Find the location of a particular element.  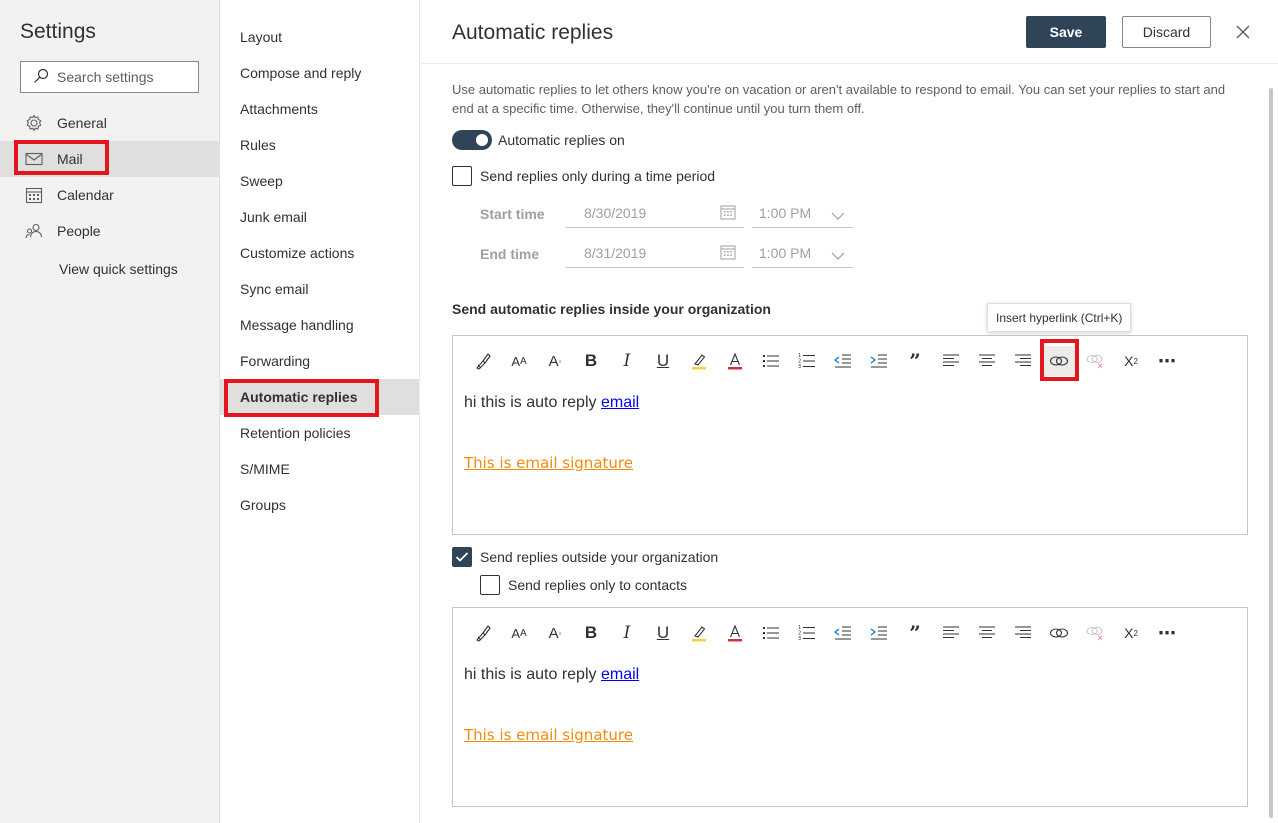

time-period-checkbox-row: Send replies only during a time period is located at coordinates (583, 176).